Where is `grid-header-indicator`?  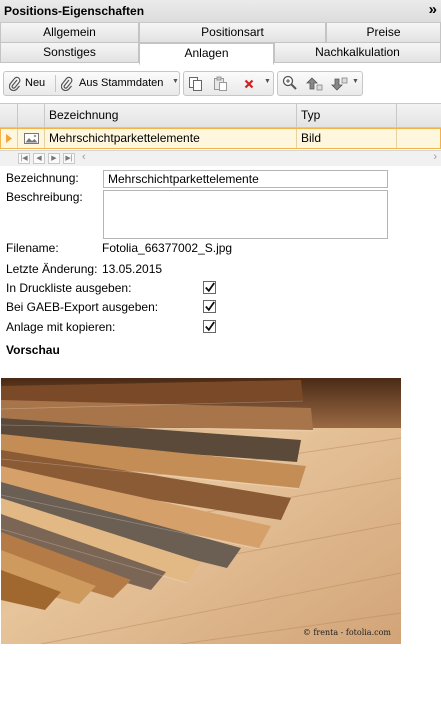 grid-header-indicator is located at coordinates (9, 115).